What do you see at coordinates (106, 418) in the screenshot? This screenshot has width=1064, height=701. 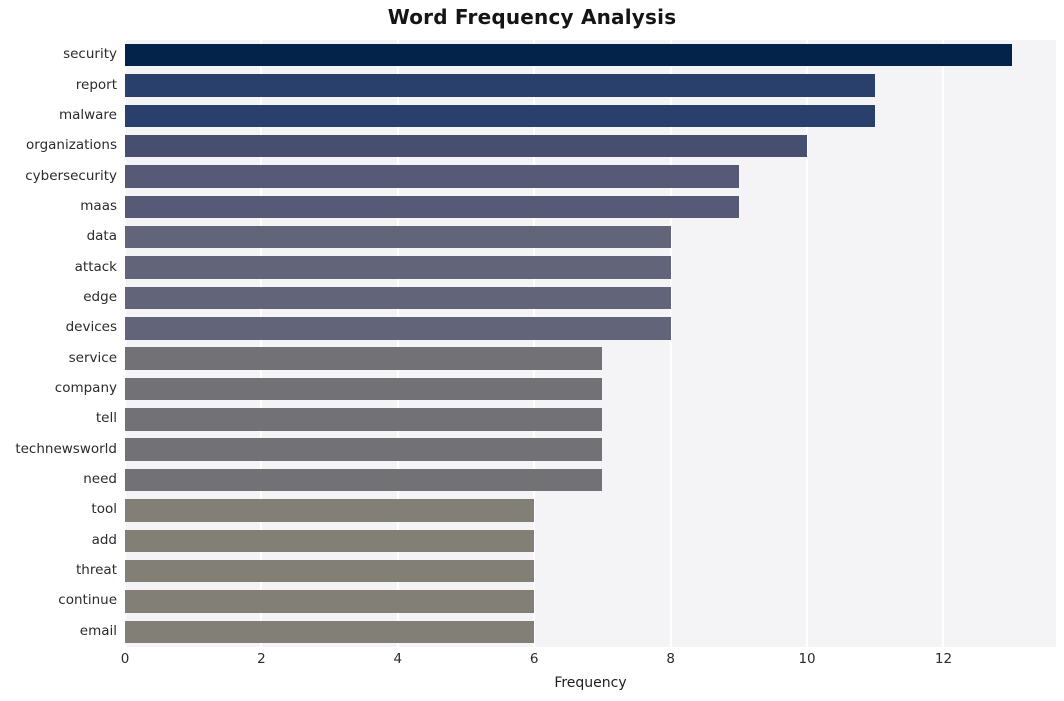 I see `y-tick-label-tell: tell` at bounding box center [106, 418].